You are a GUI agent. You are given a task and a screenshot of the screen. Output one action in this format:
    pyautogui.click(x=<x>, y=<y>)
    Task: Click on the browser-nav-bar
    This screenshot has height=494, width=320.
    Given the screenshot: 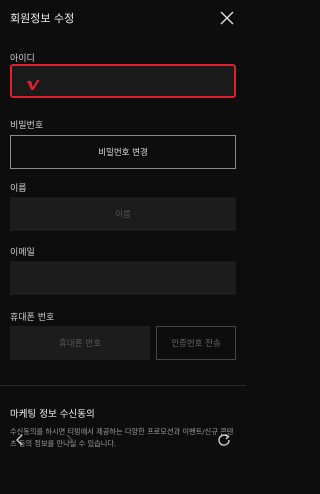 What is the action you would take?
    pyautogui.click(x=123, y=460)
    